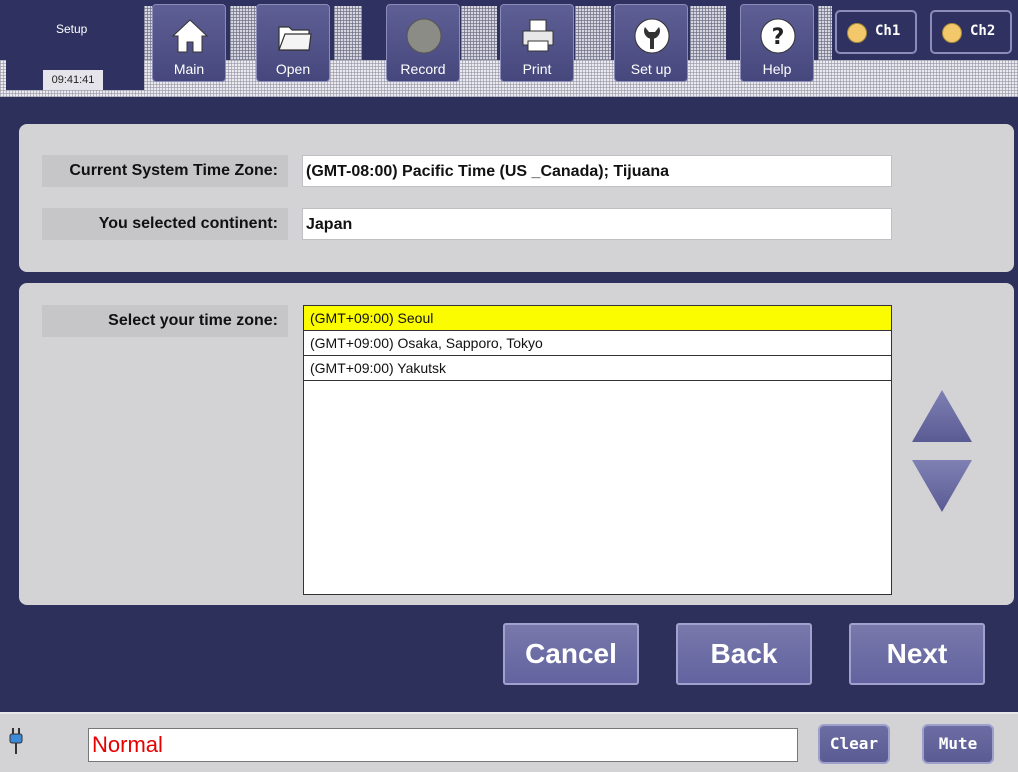 This screenshot has height=772, width=1018. I want to click on main-button-label: Main, so click(189, 69).